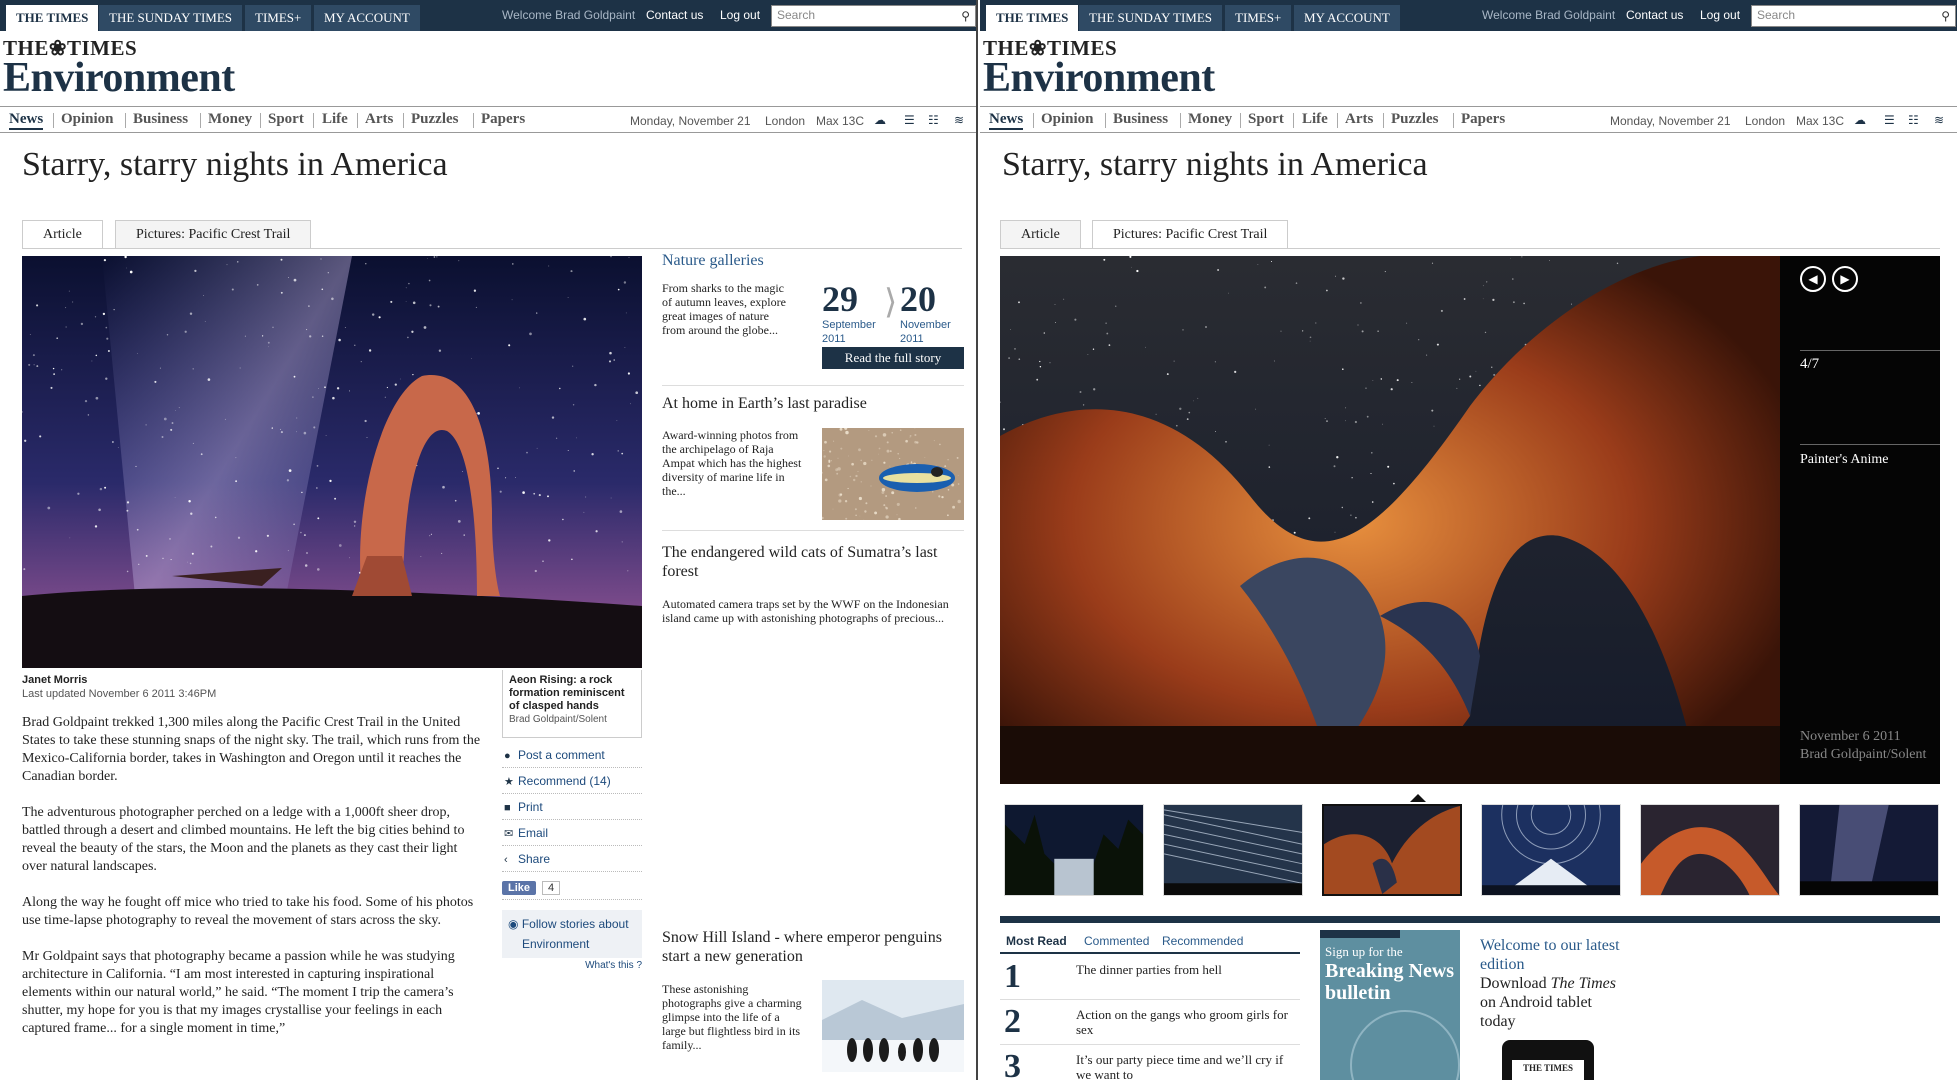  What do you see at coordinates (572, 781) in the screenshot?
I see `recommend-link: ★ Recommend (14)` at bounding box center [572, 781].